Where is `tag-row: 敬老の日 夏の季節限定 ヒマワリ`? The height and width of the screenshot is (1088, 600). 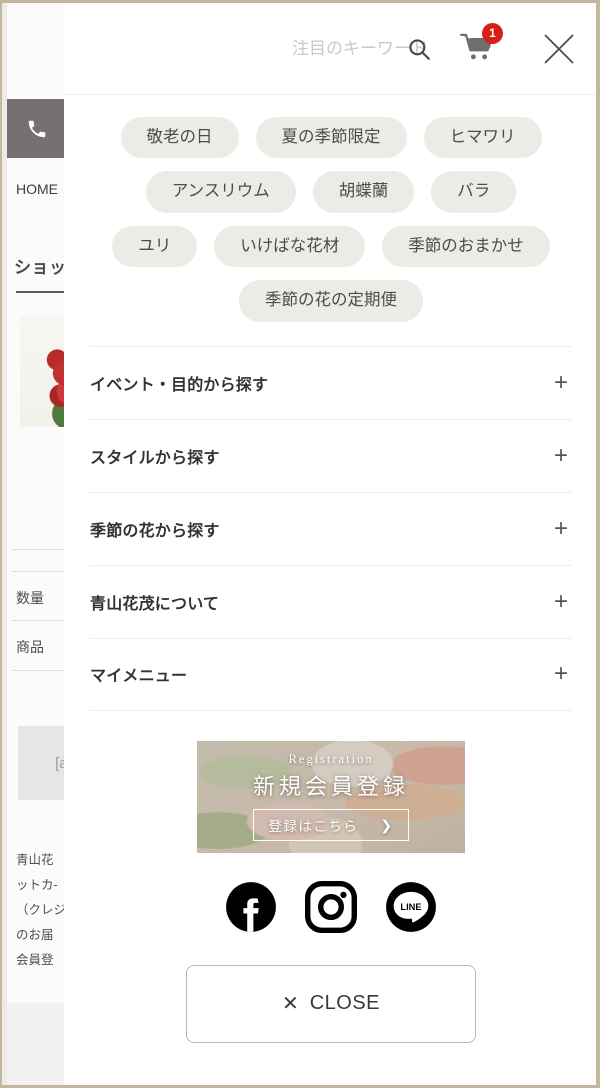 tag-row: 敬老の日 夏の季節限定 ヒマワリ is located at coordinates (331, 138).